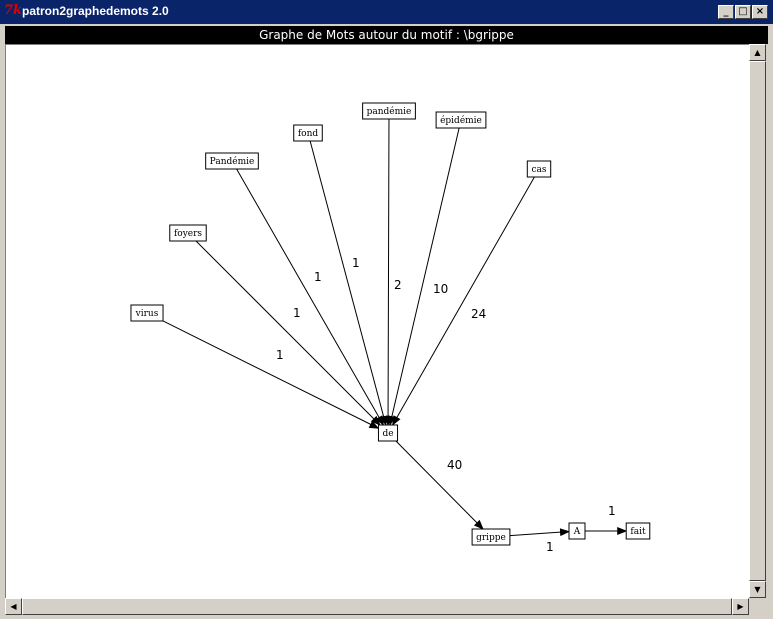 Image resolution: width=773 pixels, height=619 pixels. Describe the element at coordinates (757, 589) in the screenshot. I see `scroll-down-button: ▼` at that location.